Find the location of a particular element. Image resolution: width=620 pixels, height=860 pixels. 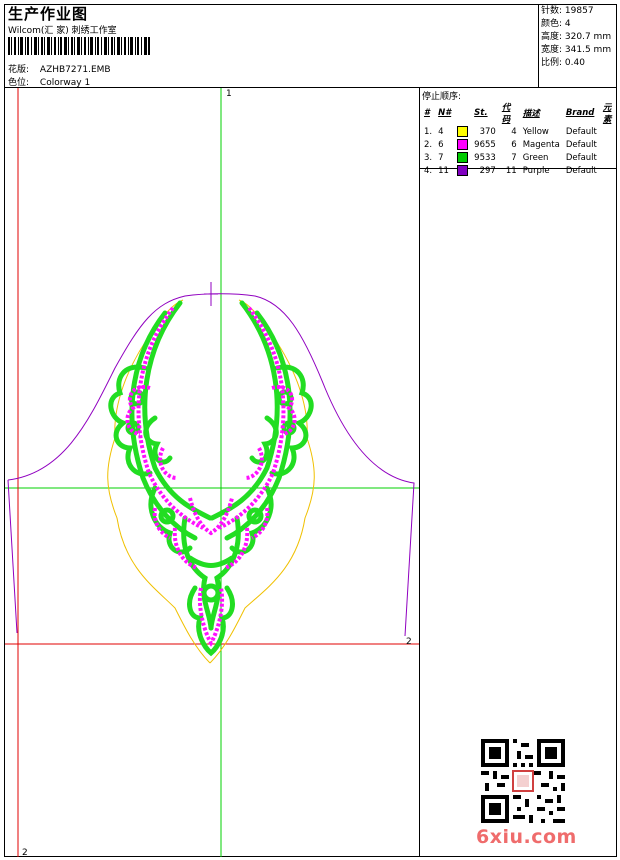

watermark-site: 6xiu.com is located at coordinates (526, 837).